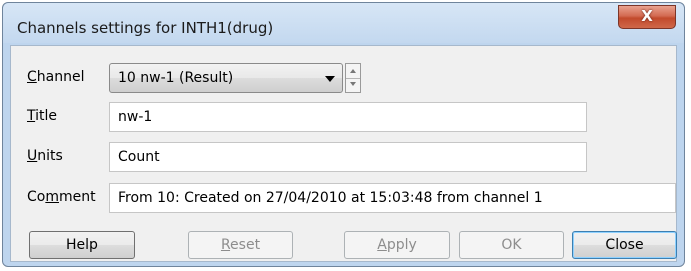 The width and height of the screenshot is (691, 271). I want to click on units-field: Count, so click(348, 157).